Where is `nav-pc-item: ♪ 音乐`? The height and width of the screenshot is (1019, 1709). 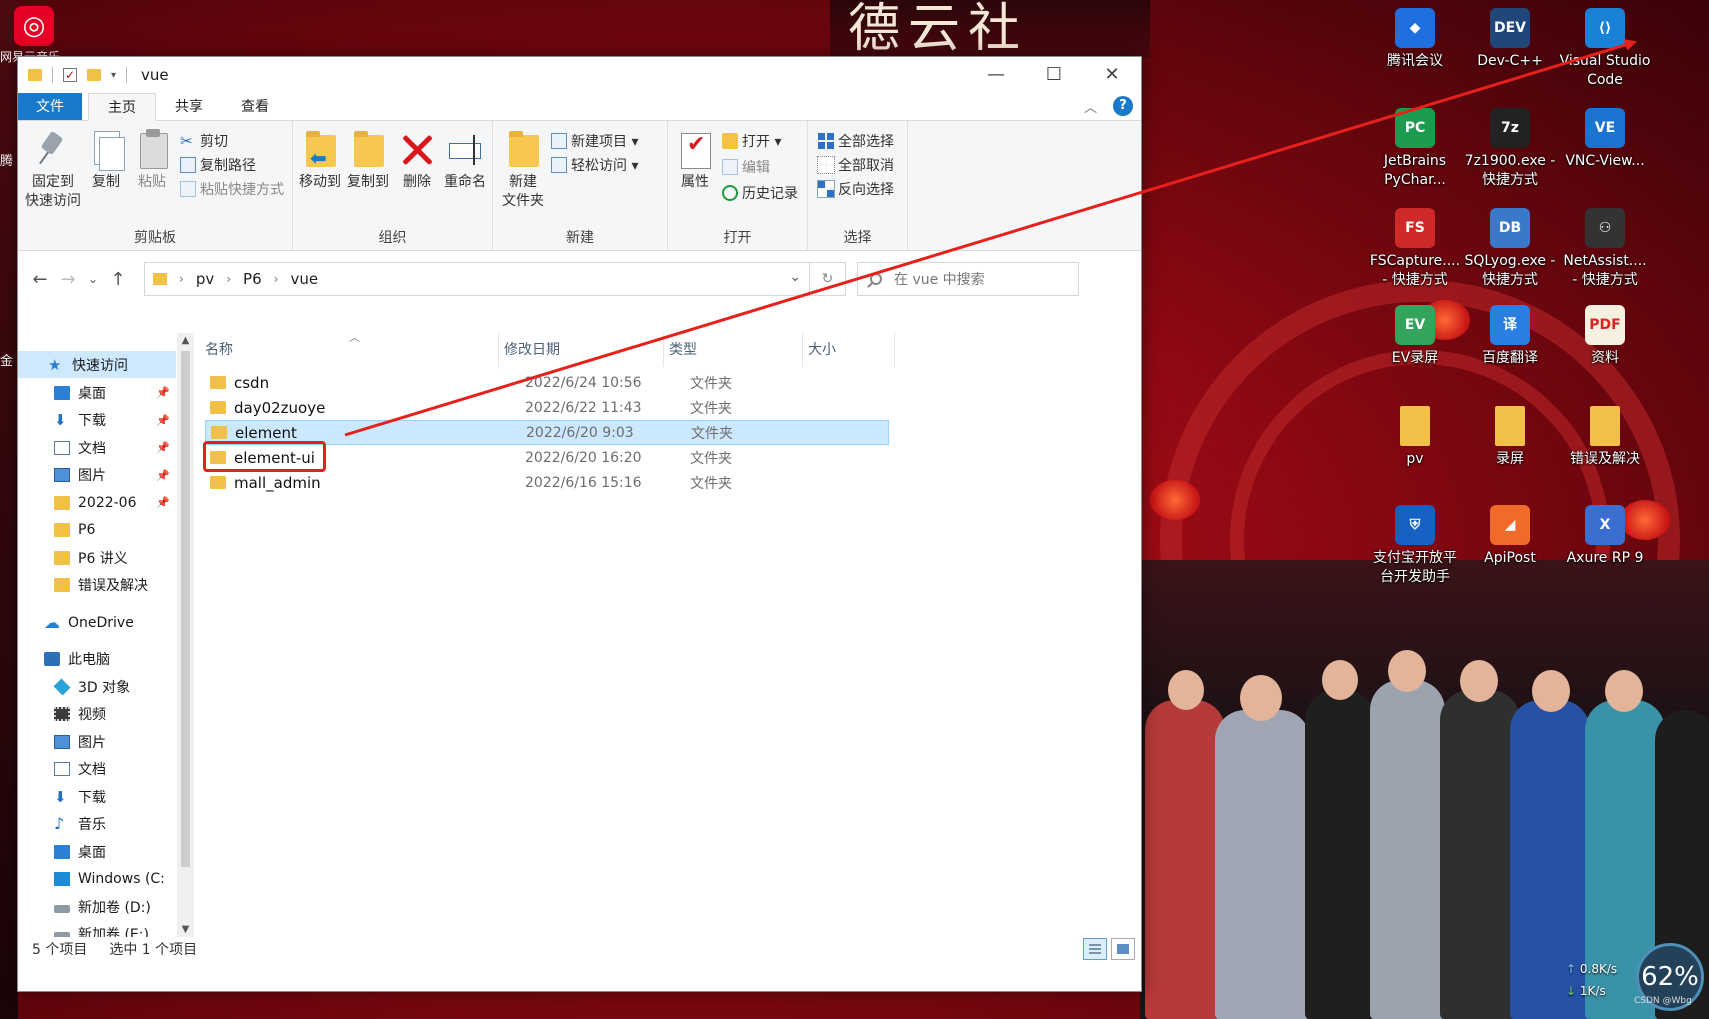
nav-pc-item: ♪ 音乐 is located at coordinates (97, 824).